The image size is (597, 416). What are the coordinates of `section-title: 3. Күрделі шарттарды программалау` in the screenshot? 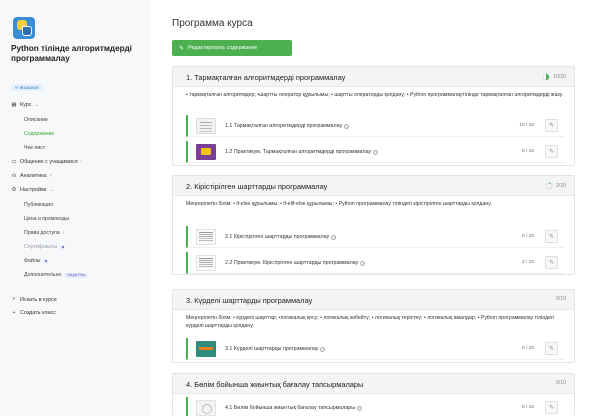 It's located at (249, 300).